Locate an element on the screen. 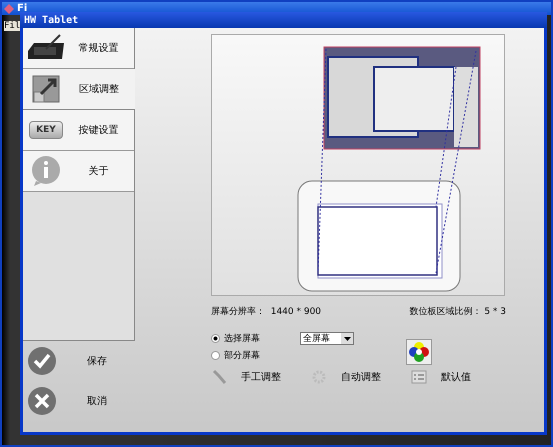 Image resolution: width=553 pixels, height=447 pixels. list-icon is located at coordinates (419, 377).